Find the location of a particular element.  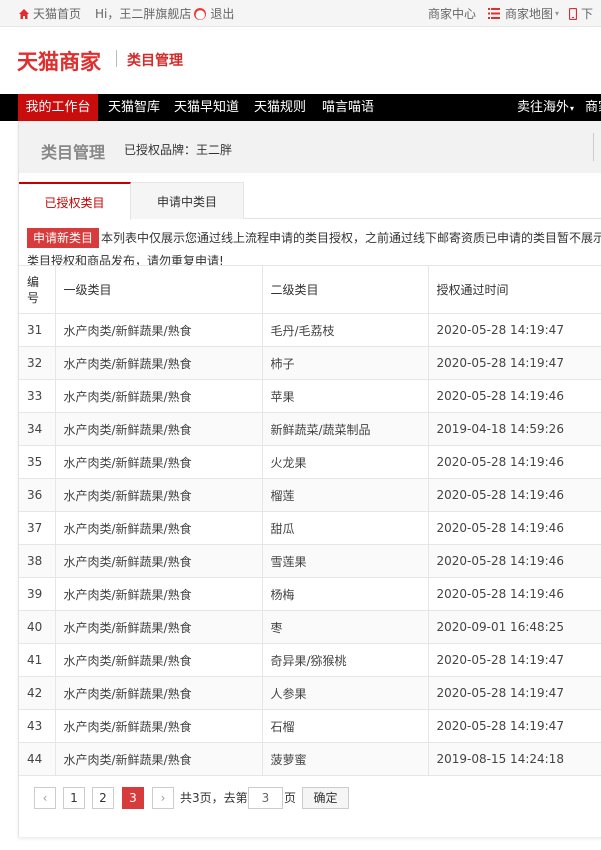

cell-level2: 火龙果 is located at coordinates (345, 462).